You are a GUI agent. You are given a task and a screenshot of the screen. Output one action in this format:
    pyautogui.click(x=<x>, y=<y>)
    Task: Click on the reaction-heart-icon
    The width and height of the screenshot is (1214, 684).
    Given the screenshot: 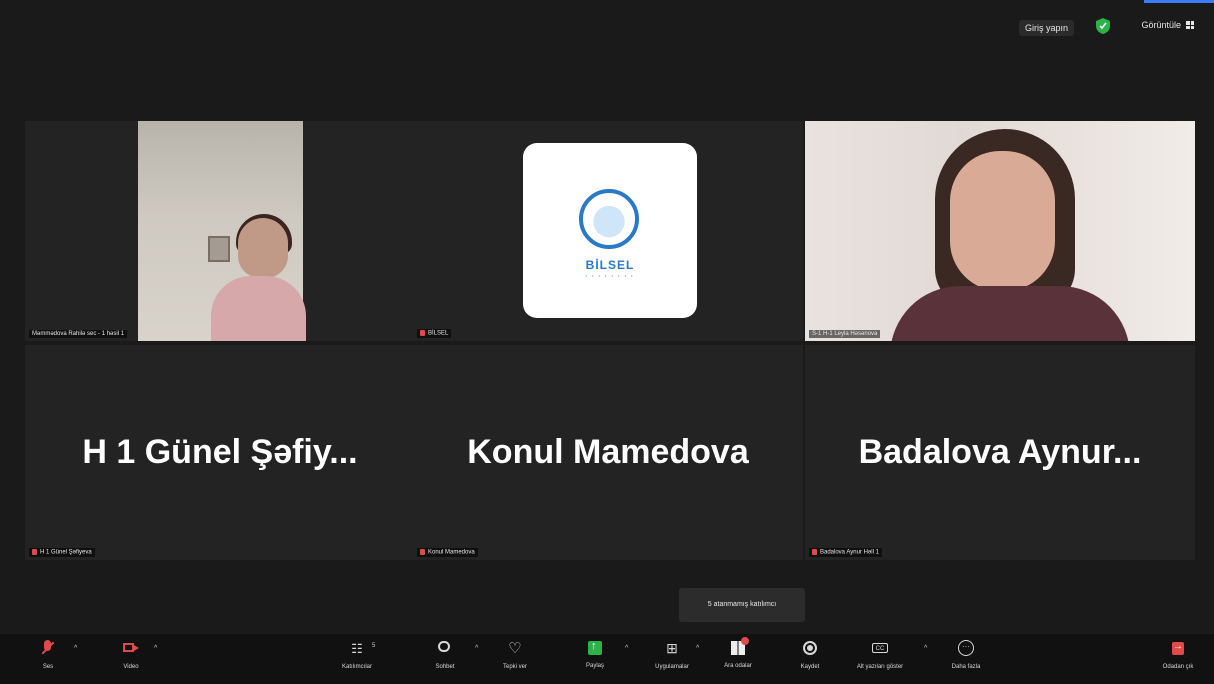 What is the action you would take?
    pyautogui.click(x=515, y=648)
    